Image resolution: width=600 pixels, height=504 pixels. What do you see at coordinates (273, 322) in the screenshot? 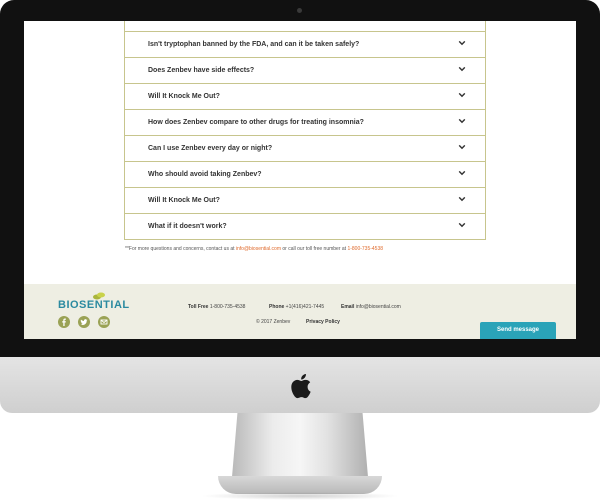
I see `copyright: © 2017 Zenbev` at bounding box center [273, 322].